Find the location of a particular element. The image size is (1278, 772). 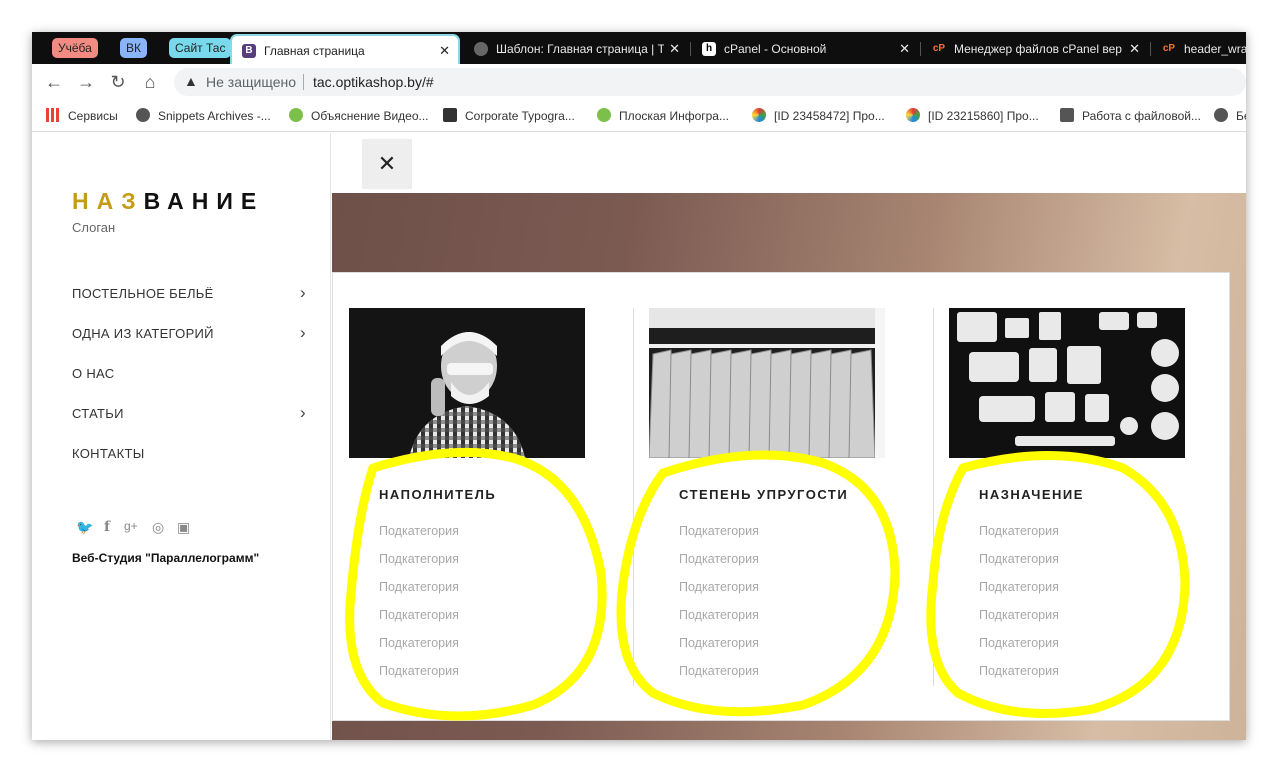

bookmark-label: Бе is located at coordinates (1241, 116).